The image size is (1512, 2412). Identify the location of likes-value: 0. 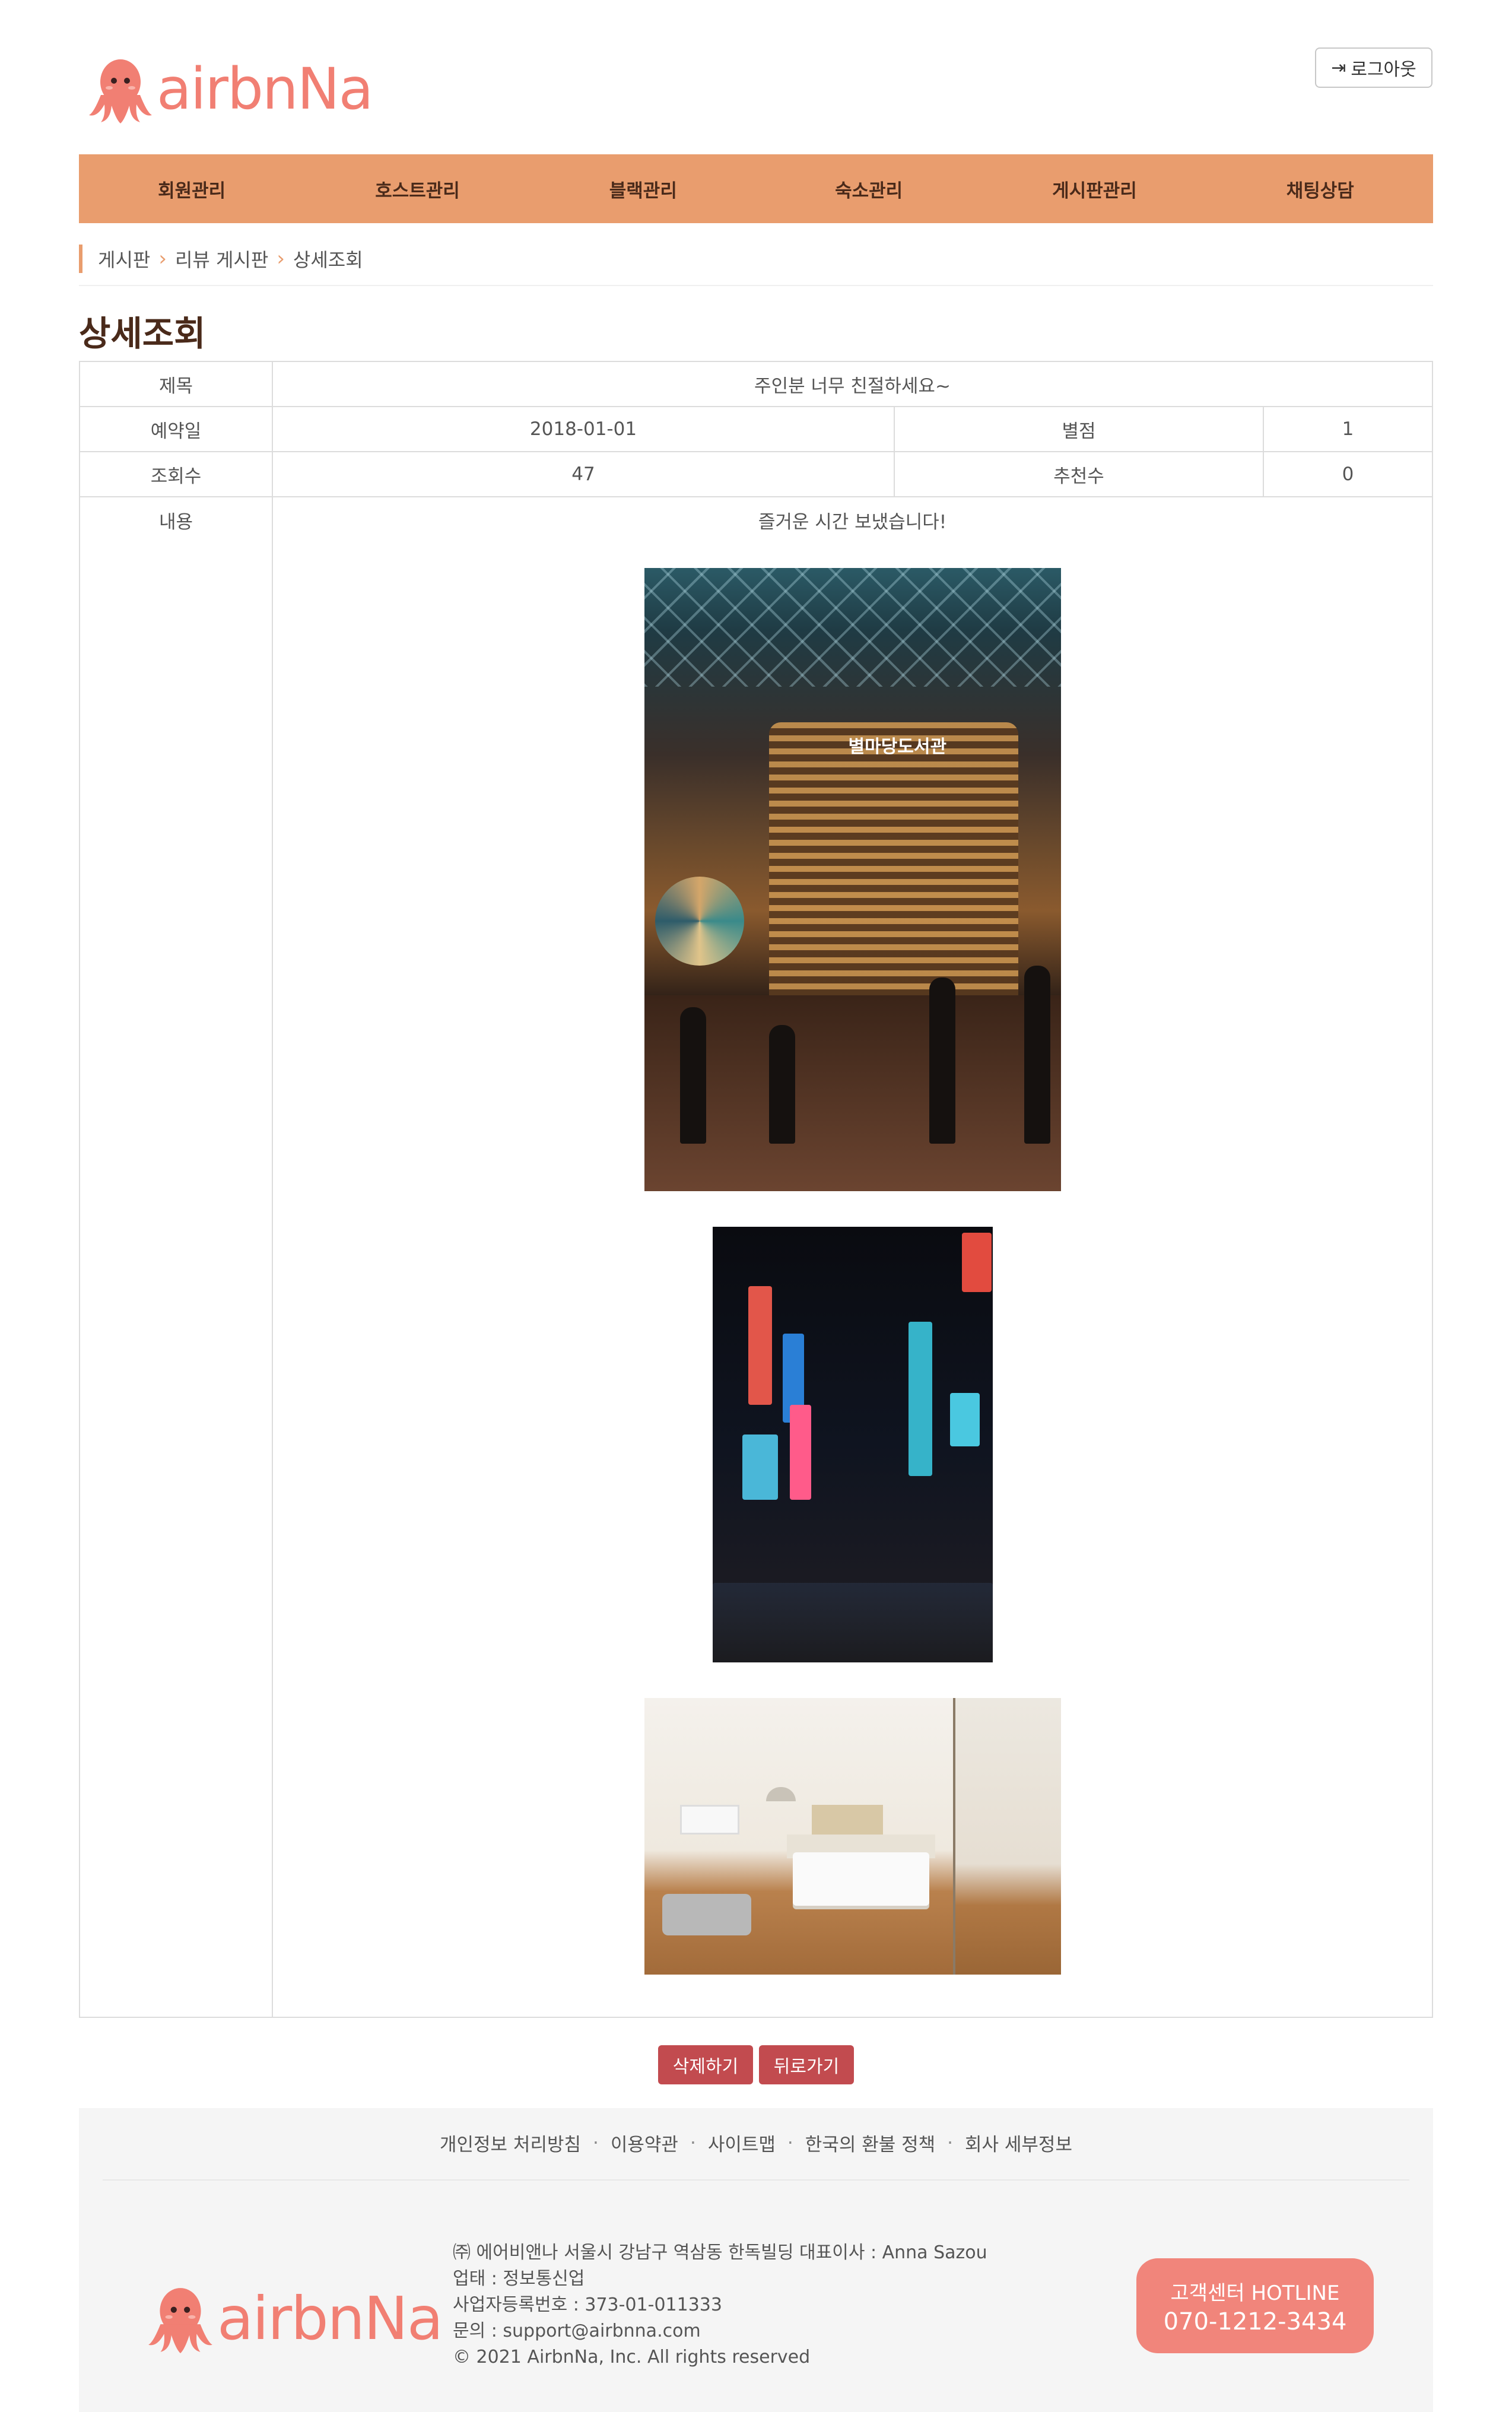
(1348, 474).